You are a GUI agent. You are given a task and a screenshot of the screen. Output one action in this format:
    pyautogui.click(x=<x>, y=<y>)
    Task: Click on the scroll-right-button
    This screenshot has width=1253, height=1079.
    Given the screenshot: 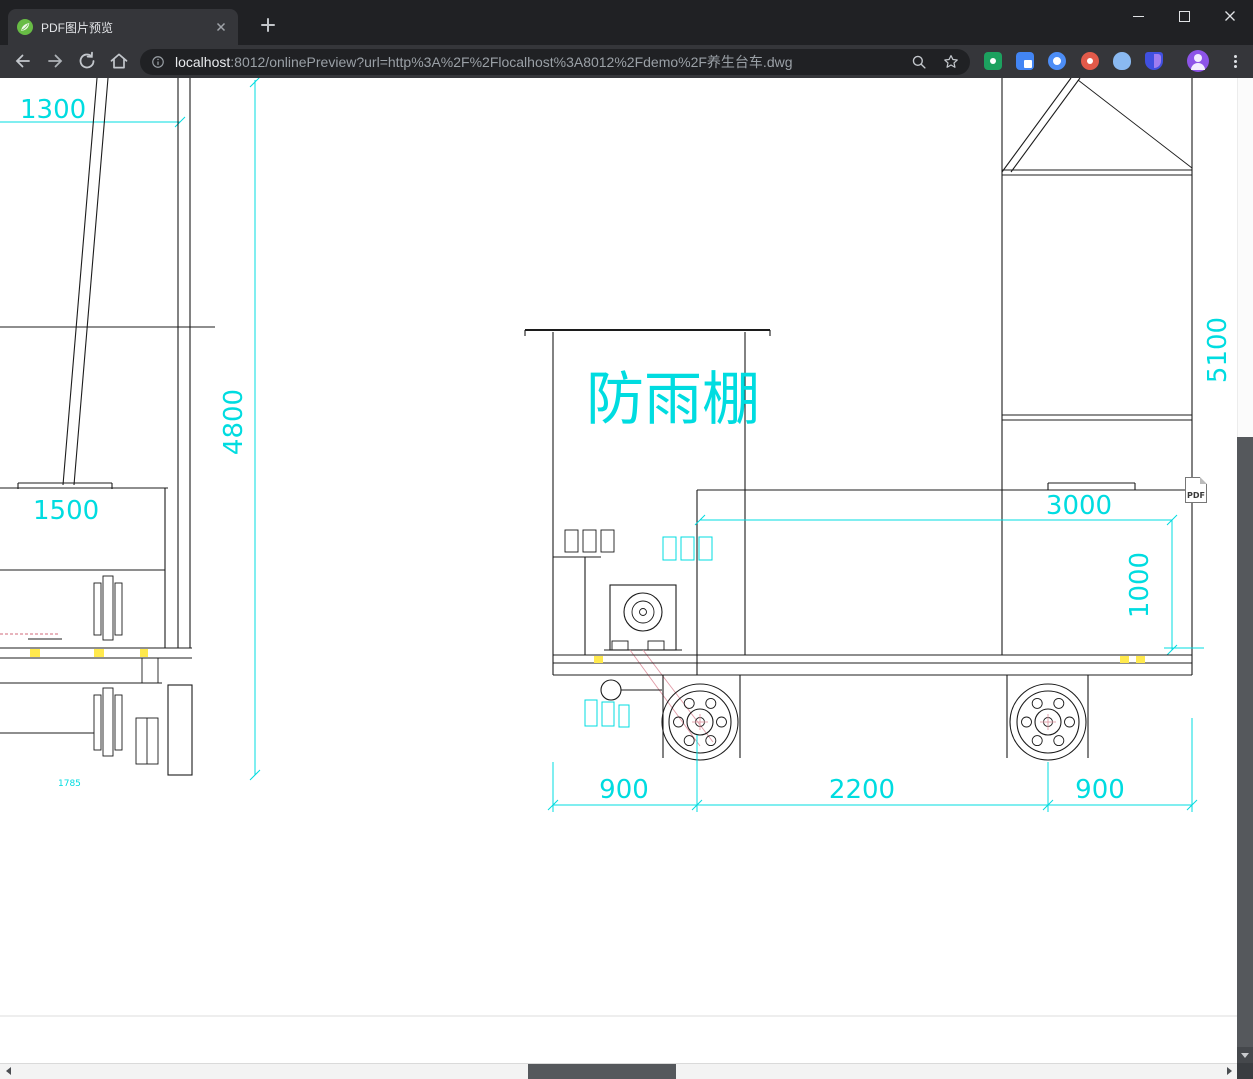 What is the action you would take?
    pyautogui.click(x=1229, y=1071)
    